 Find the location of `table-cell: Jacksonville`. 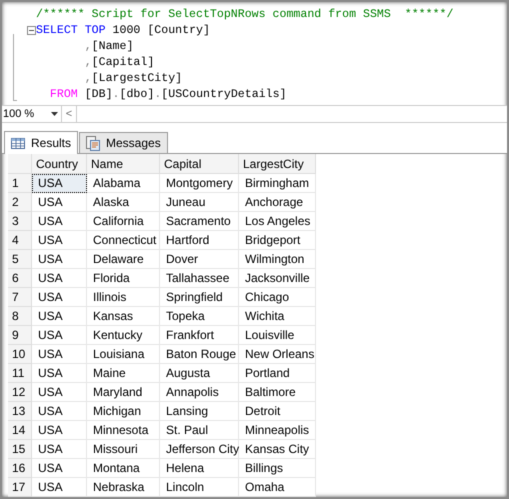

table-cell: Jacksonville is located at coordinates (277, 278).